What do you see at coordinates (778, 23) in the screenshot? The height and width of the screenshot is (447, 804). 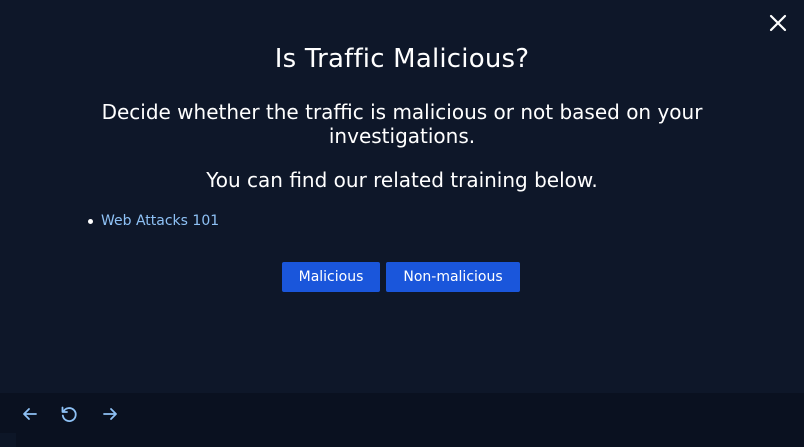 I see `close-icon` at bounding box center [778, 23].